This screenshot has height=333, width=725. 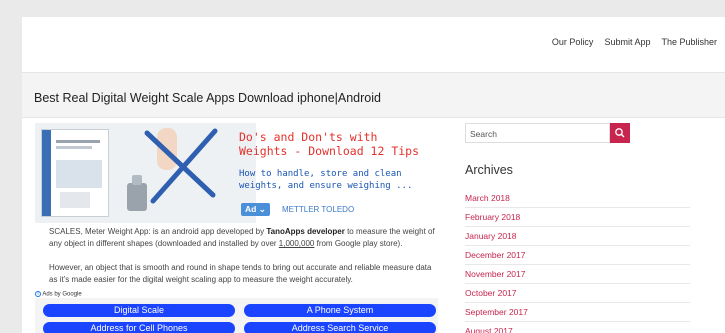 What do you see at coordinates (573, 42) in the screenshot?
I see `nav-our-policy: Our Policy` at bounding box center [573, 42].